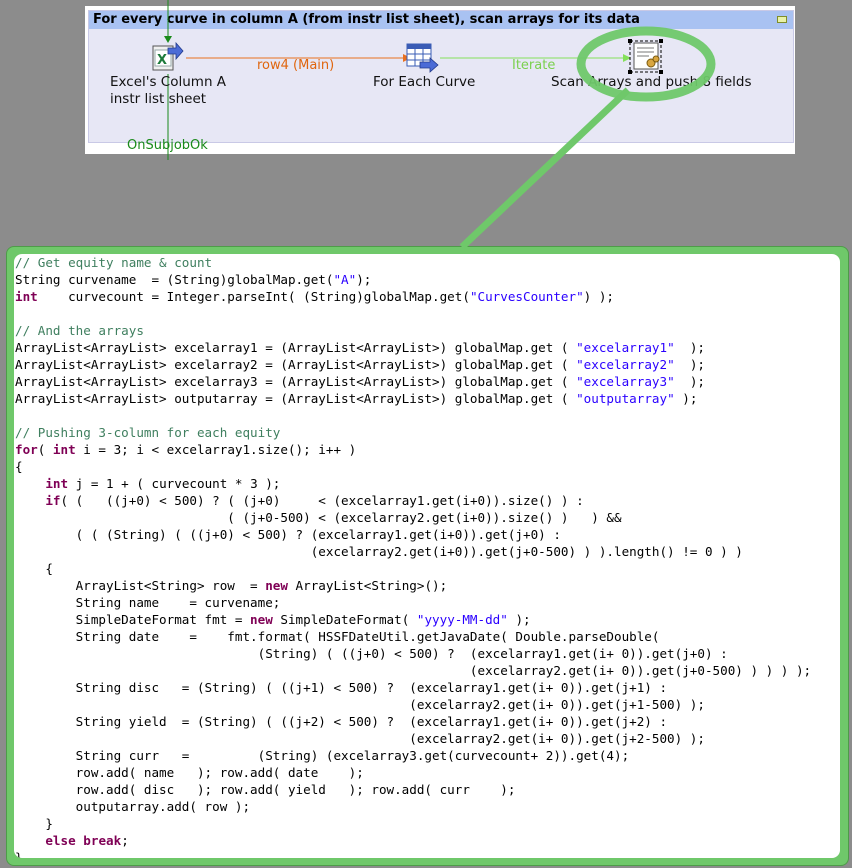  I want to click on callout-connector, so click(545, 168).